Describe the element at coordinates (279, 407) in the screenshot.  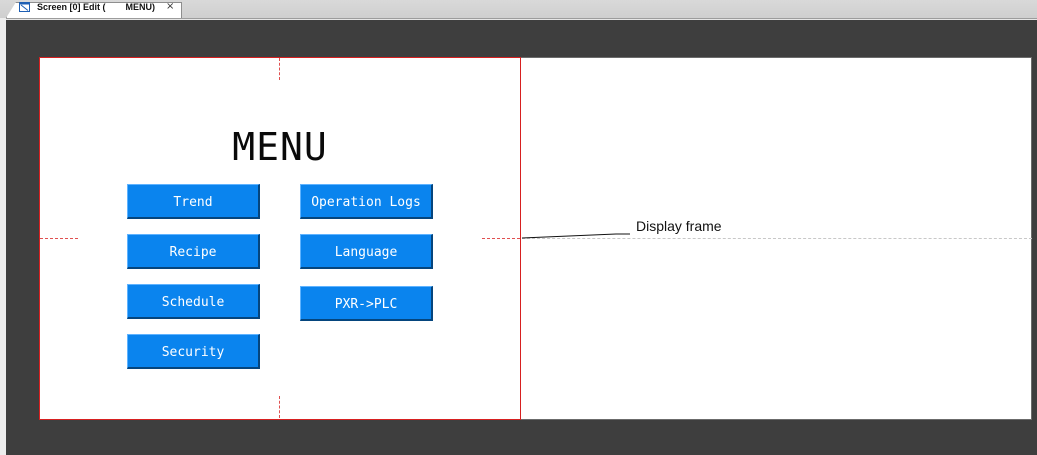
I see `center-guide-bottom` at that location.